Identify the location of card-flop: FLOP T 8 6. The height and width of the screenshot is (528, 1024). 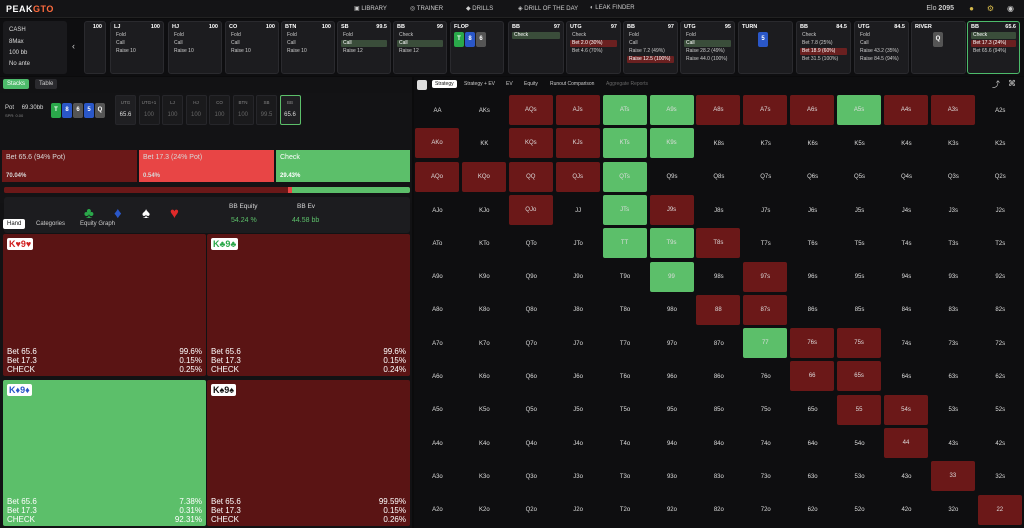
(477, 47).